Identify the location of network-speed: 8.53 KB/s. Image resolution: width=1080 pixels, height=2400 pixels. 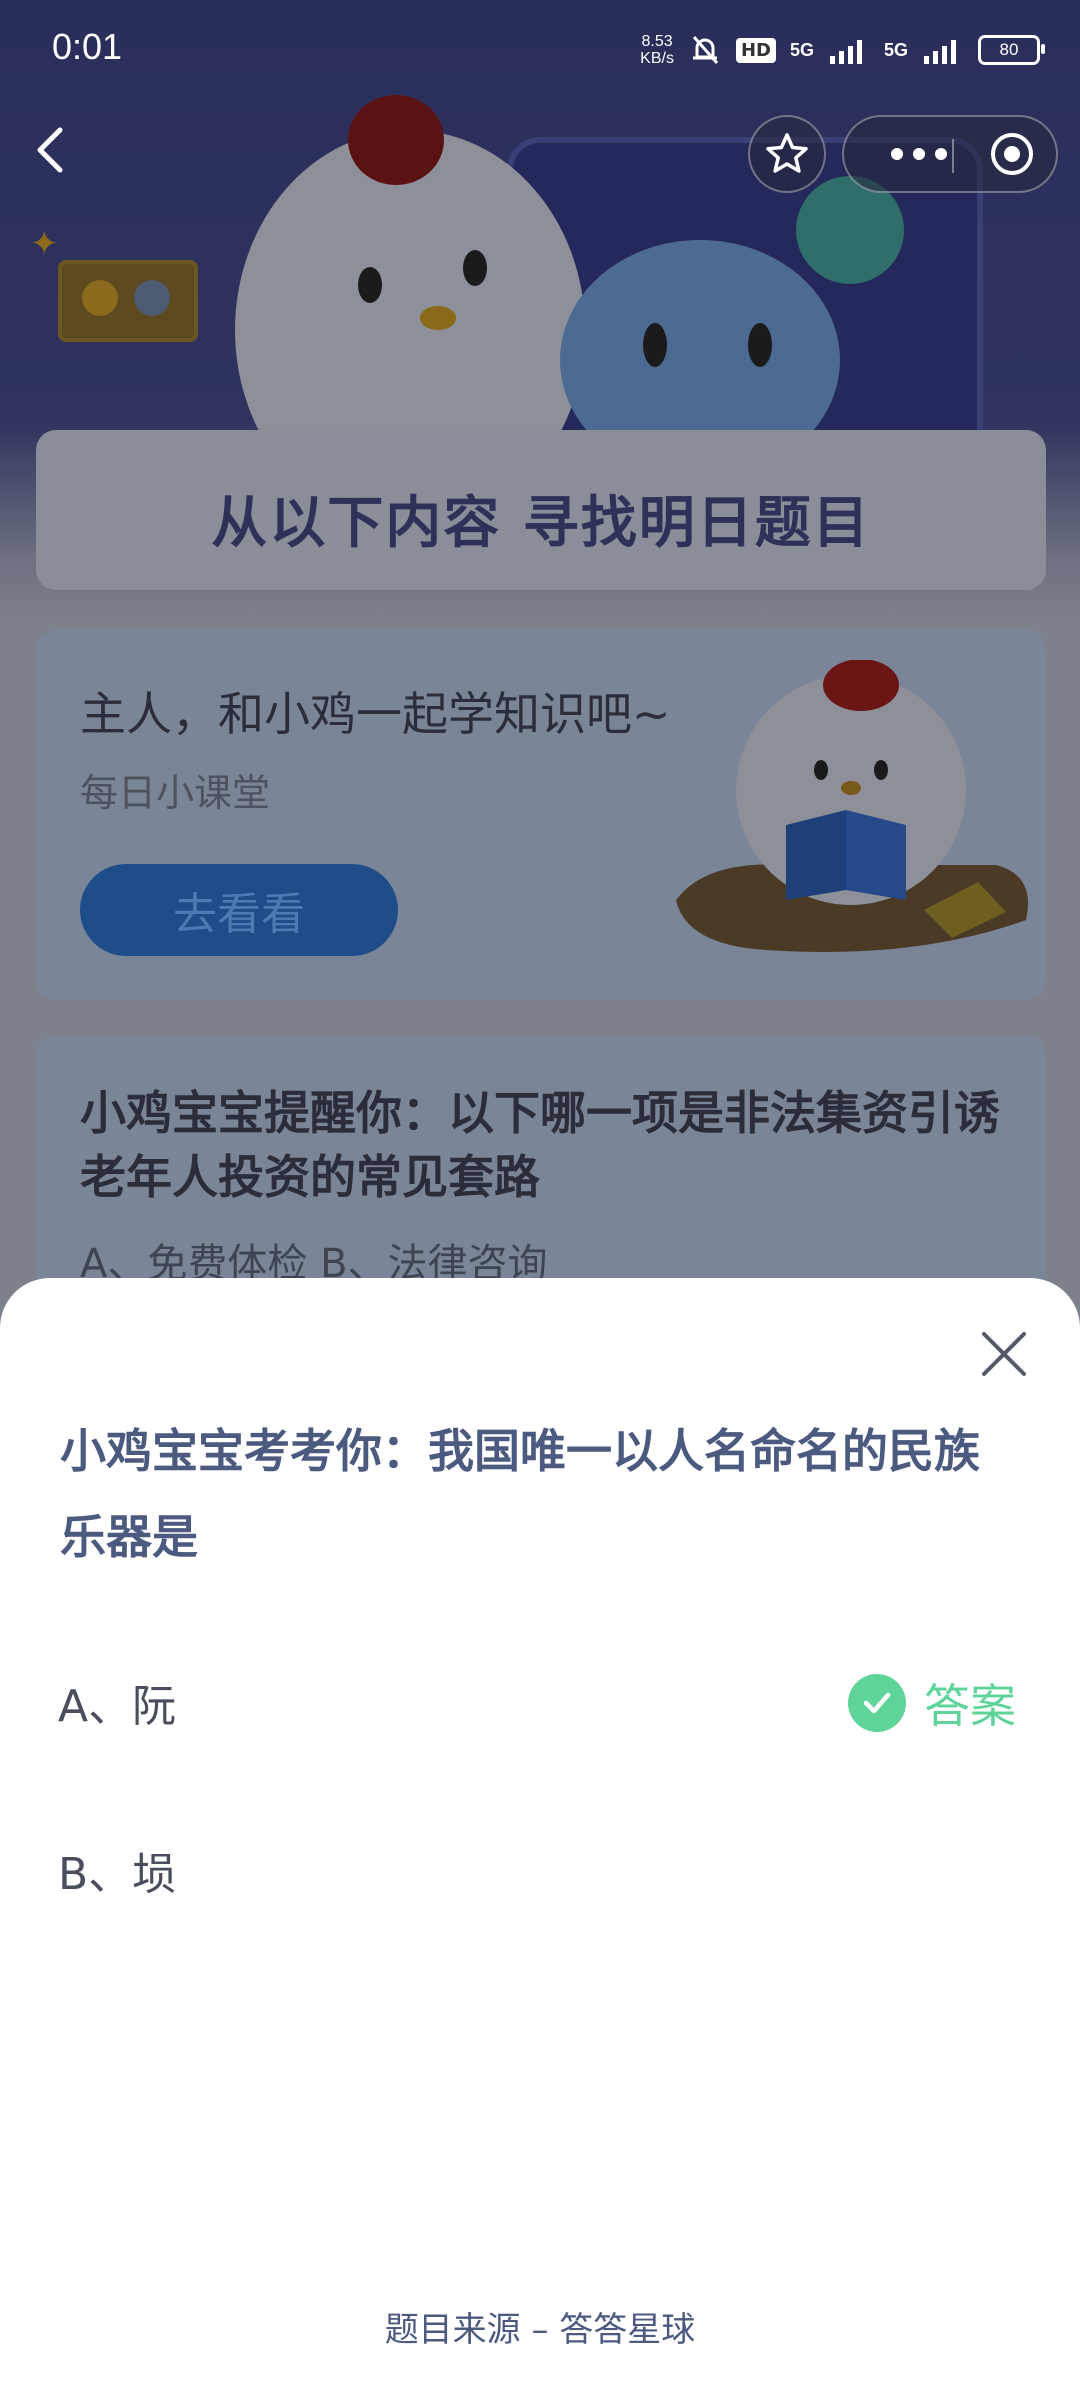
(657, 50).